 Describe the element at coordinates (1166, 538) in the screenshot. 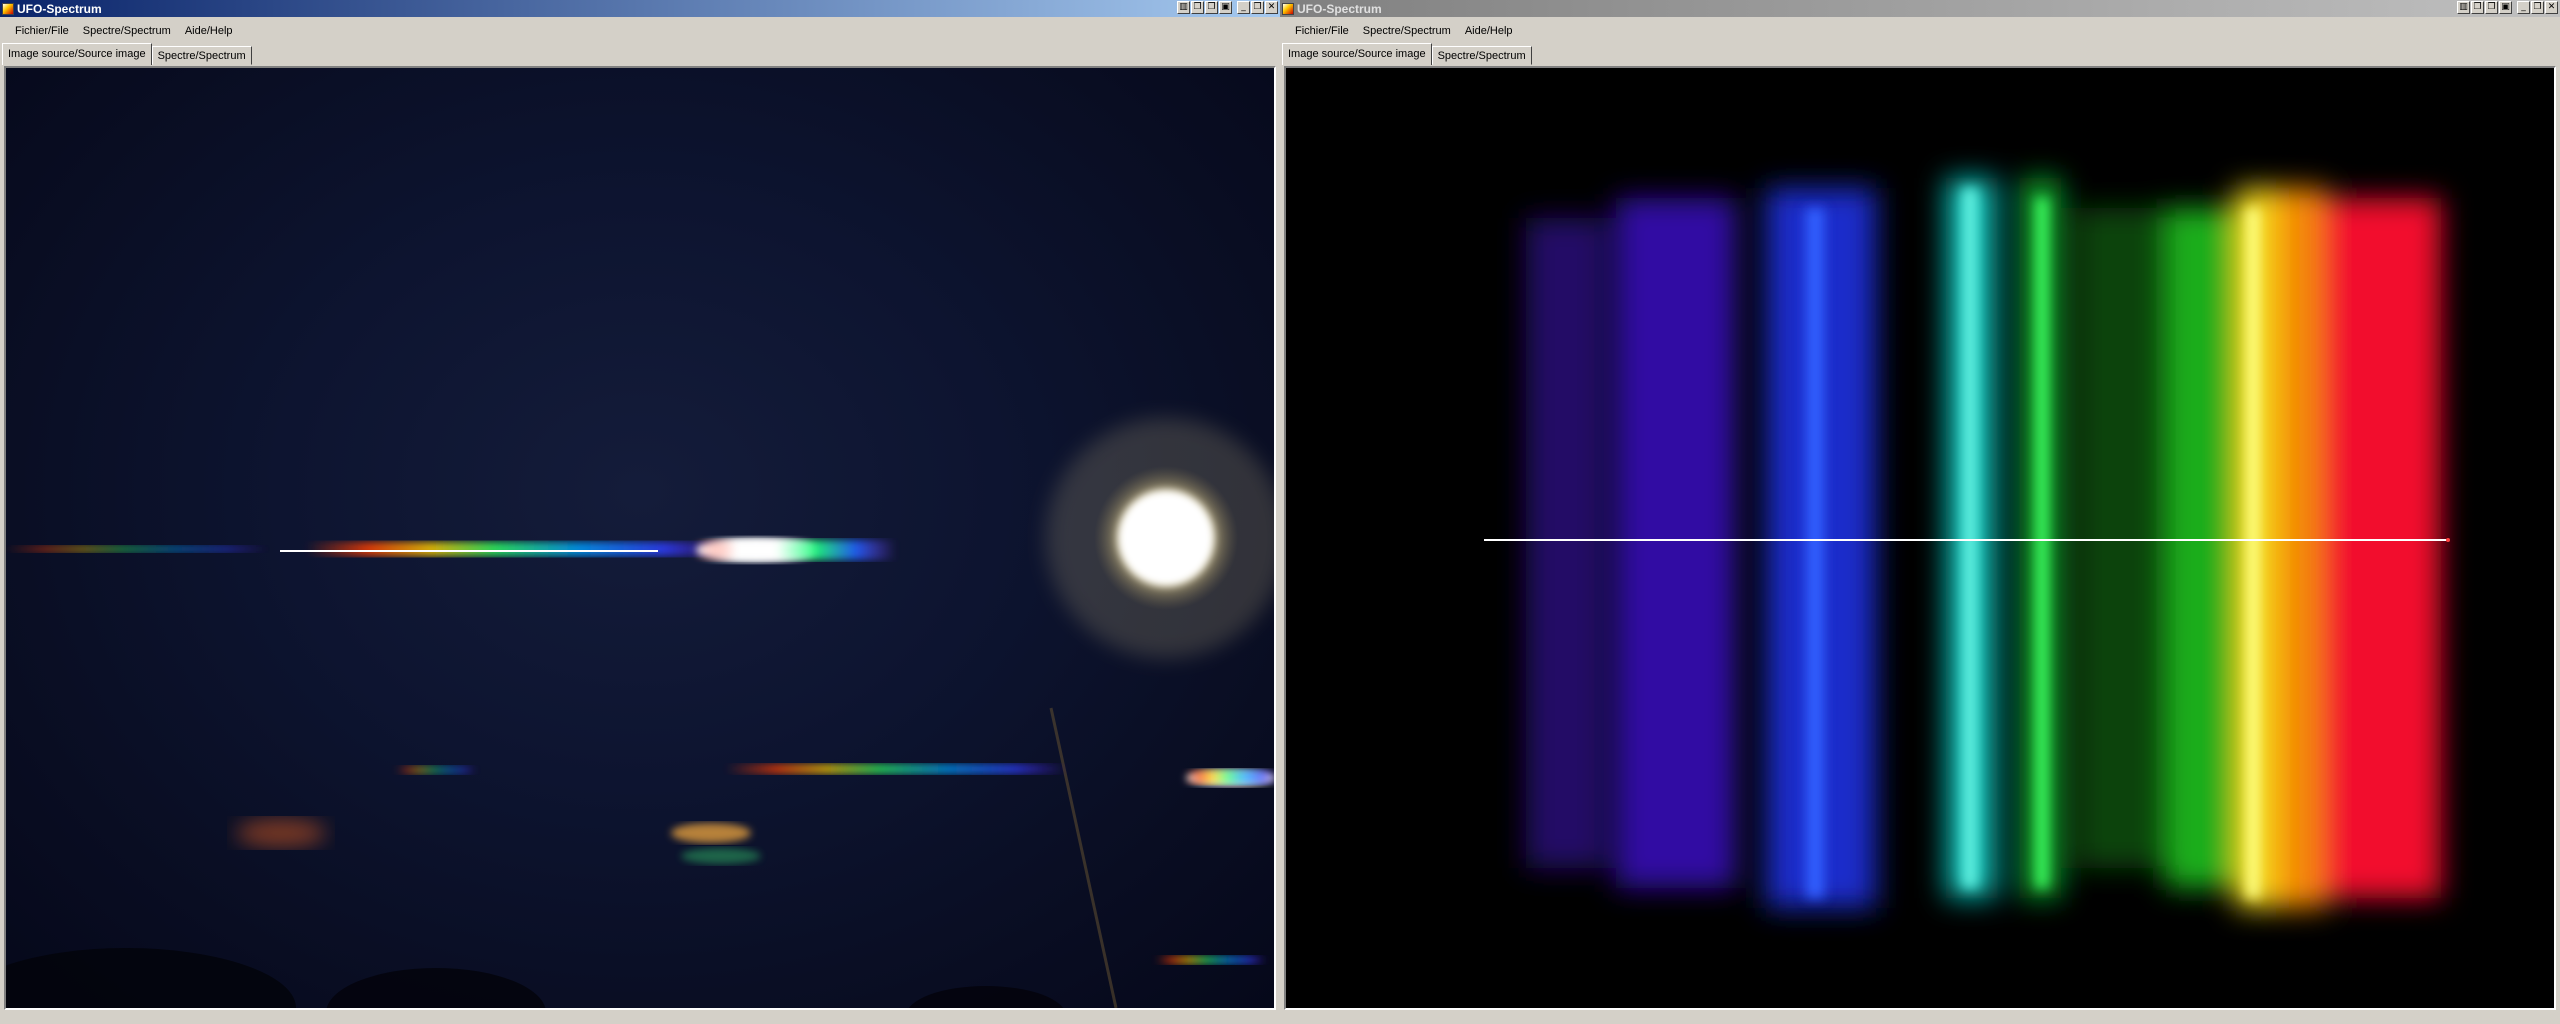

I see `moon-core` at that location.